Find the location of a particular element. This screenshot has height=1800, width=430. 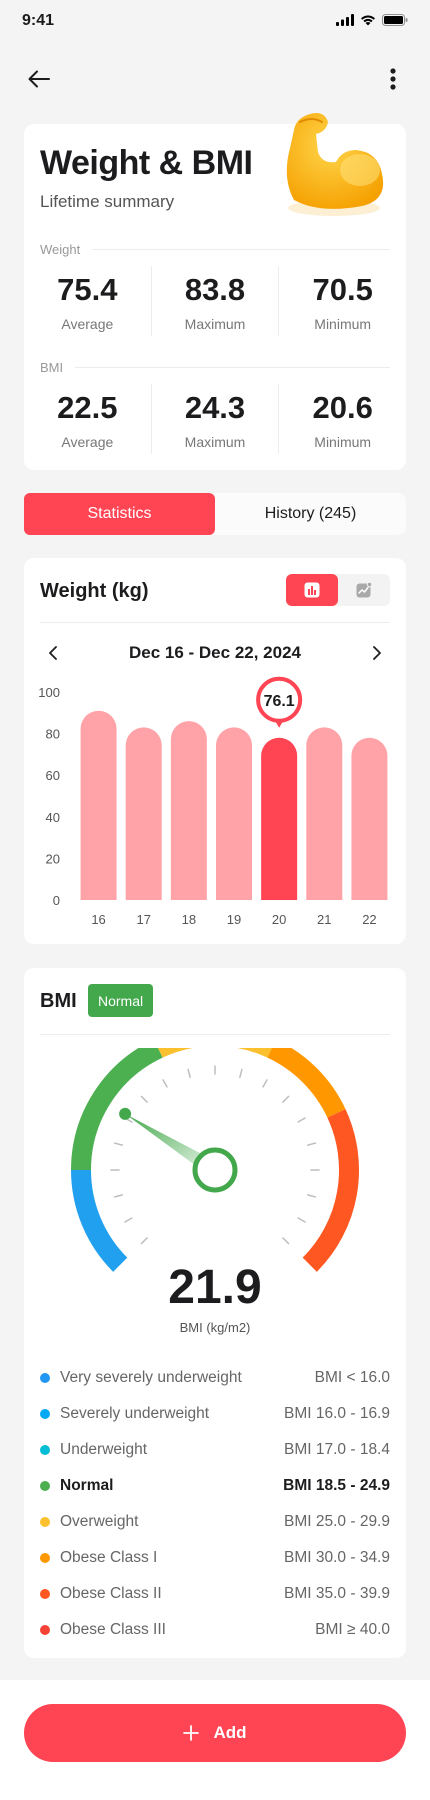

chart-title: Weight (kg) is located at coordinates (94, 591).